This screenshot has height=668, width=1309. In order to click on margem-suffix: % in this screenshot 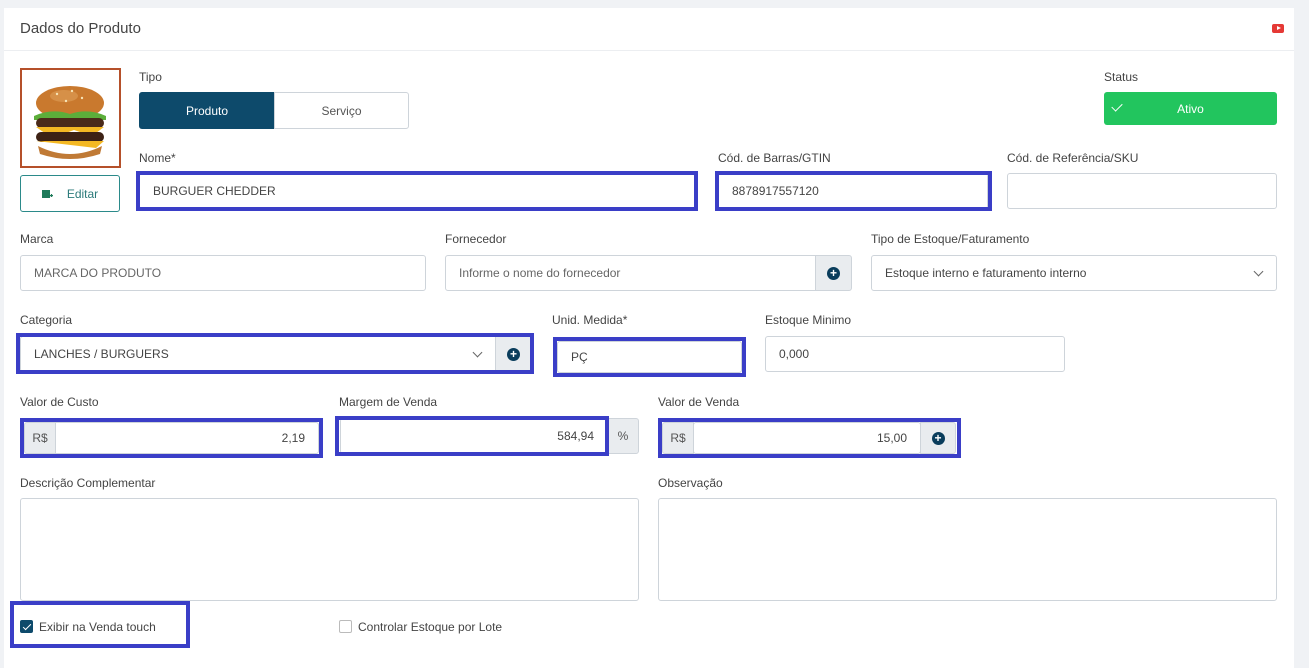, I will do `click(623, 436)`.